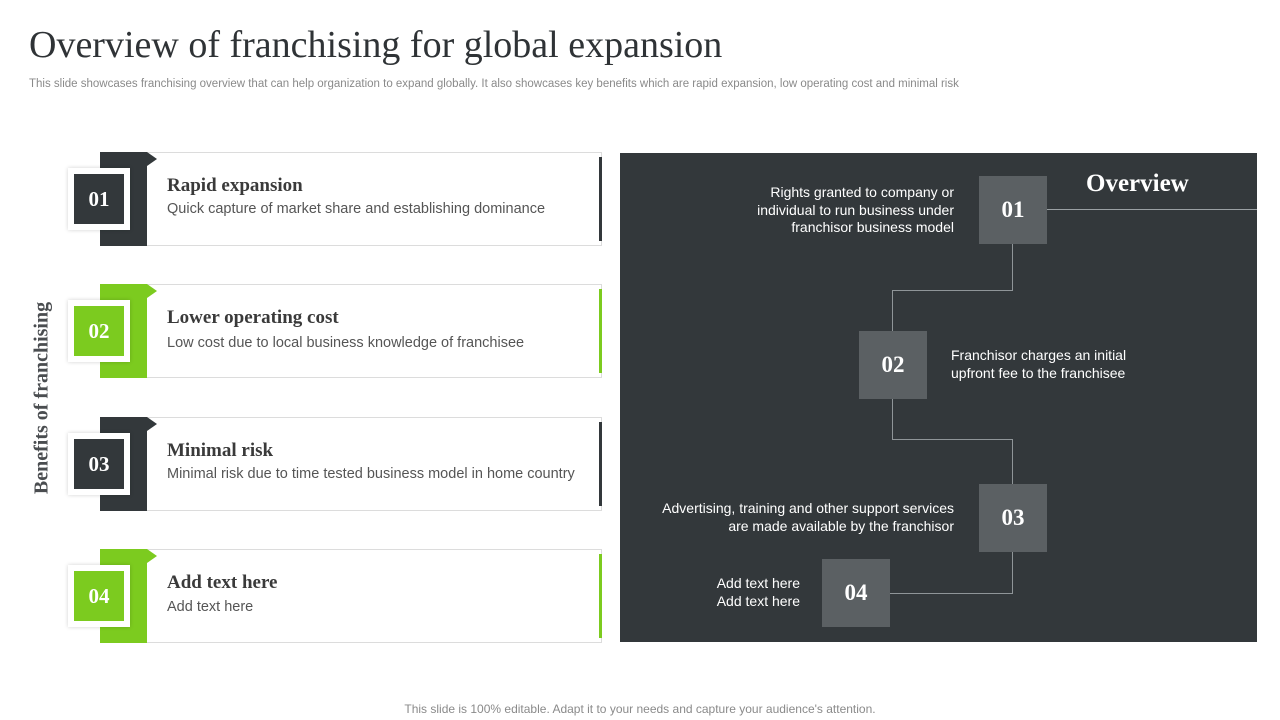  I want to click on benefit-number: 04, so click(99, 596).